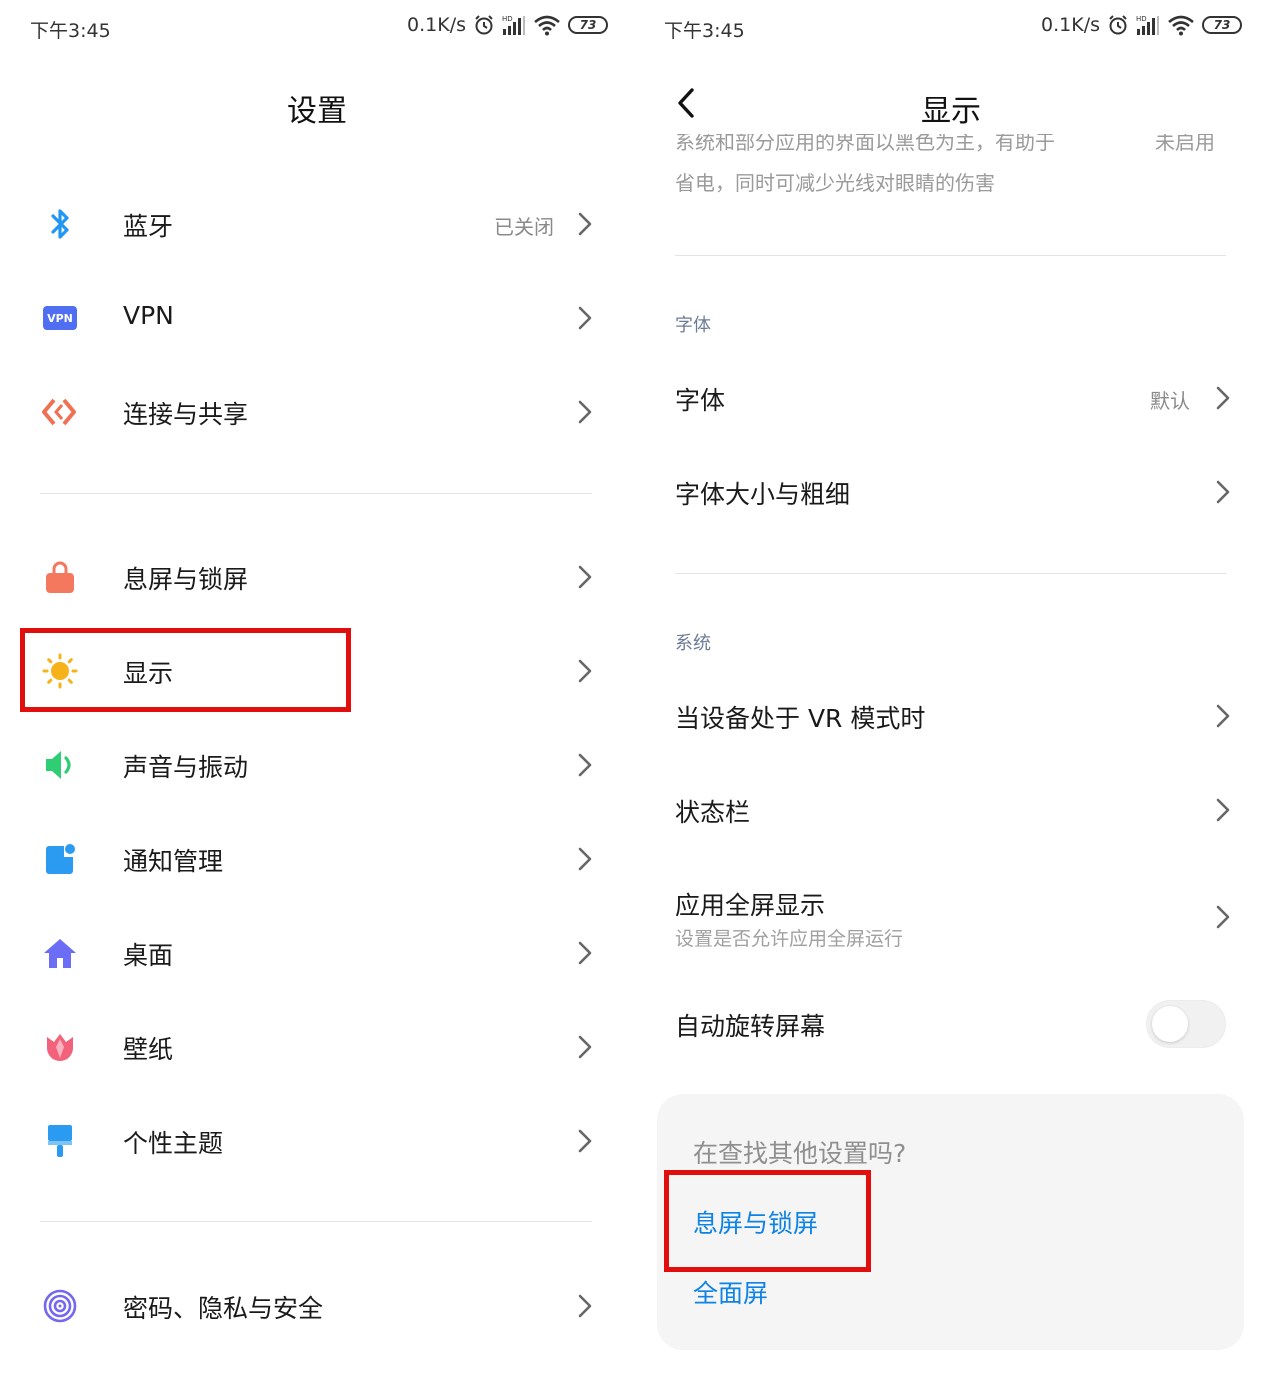 This screenshot has width=1267, height=1373. Describe the element at coordinates (950, 810) in the screenshot. I see `settings-item-status-bar: 状态栏` at that location.